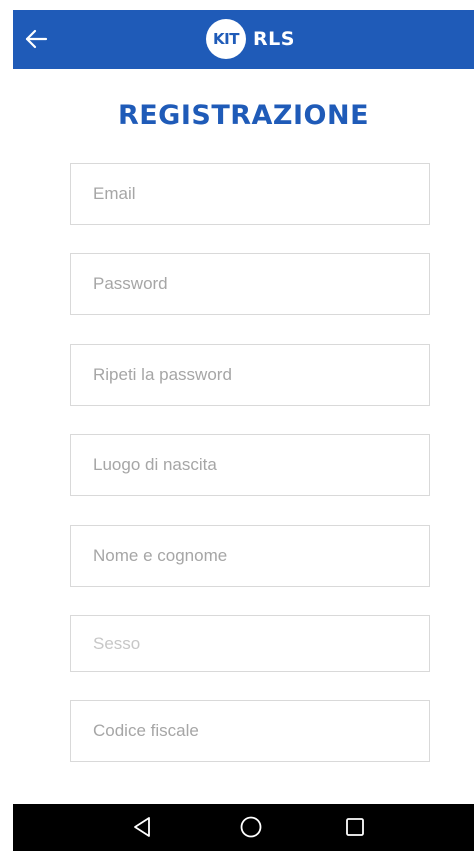 The height and width of the screenshot is (851, 474). What do you see at coordinates (250, 731) in the screenshot?
I see `tax-code-field: Codice fiscale` at bounding box center [250, 731].